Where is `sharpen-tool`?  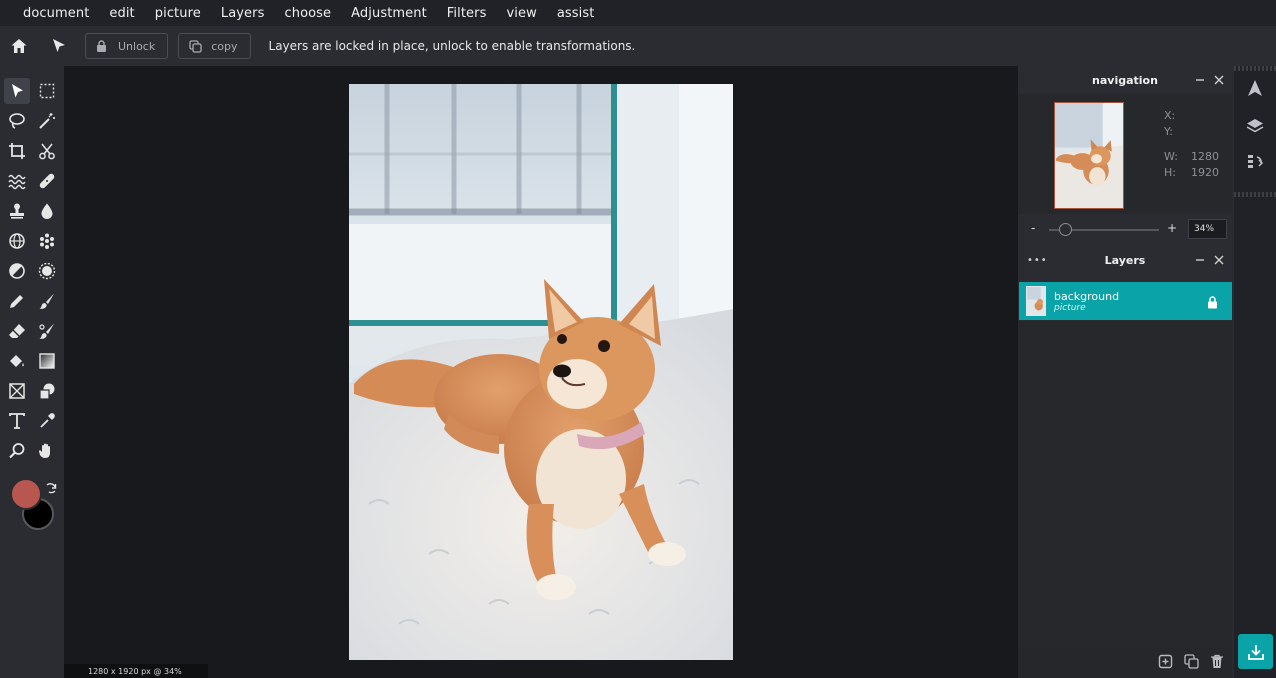 sharpen-tool is located at coordinates (17, 241).